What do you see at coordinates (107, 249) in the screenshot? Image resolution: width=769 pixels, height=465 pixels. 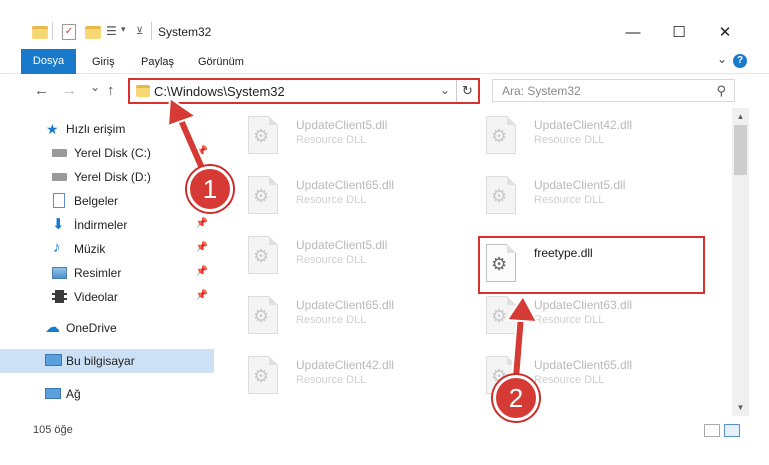 I see `sidebar-item-music: ♪ Müzik 📌` at bounding box center [107, 249].